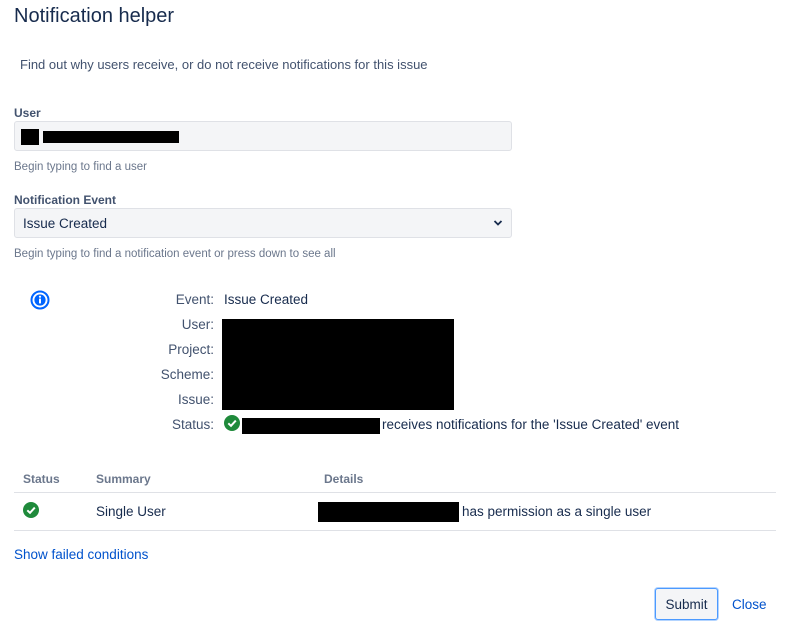 The height and width of the screenshot is (633, 795). I want to click on table-header-status: Status, so click(41, 479).